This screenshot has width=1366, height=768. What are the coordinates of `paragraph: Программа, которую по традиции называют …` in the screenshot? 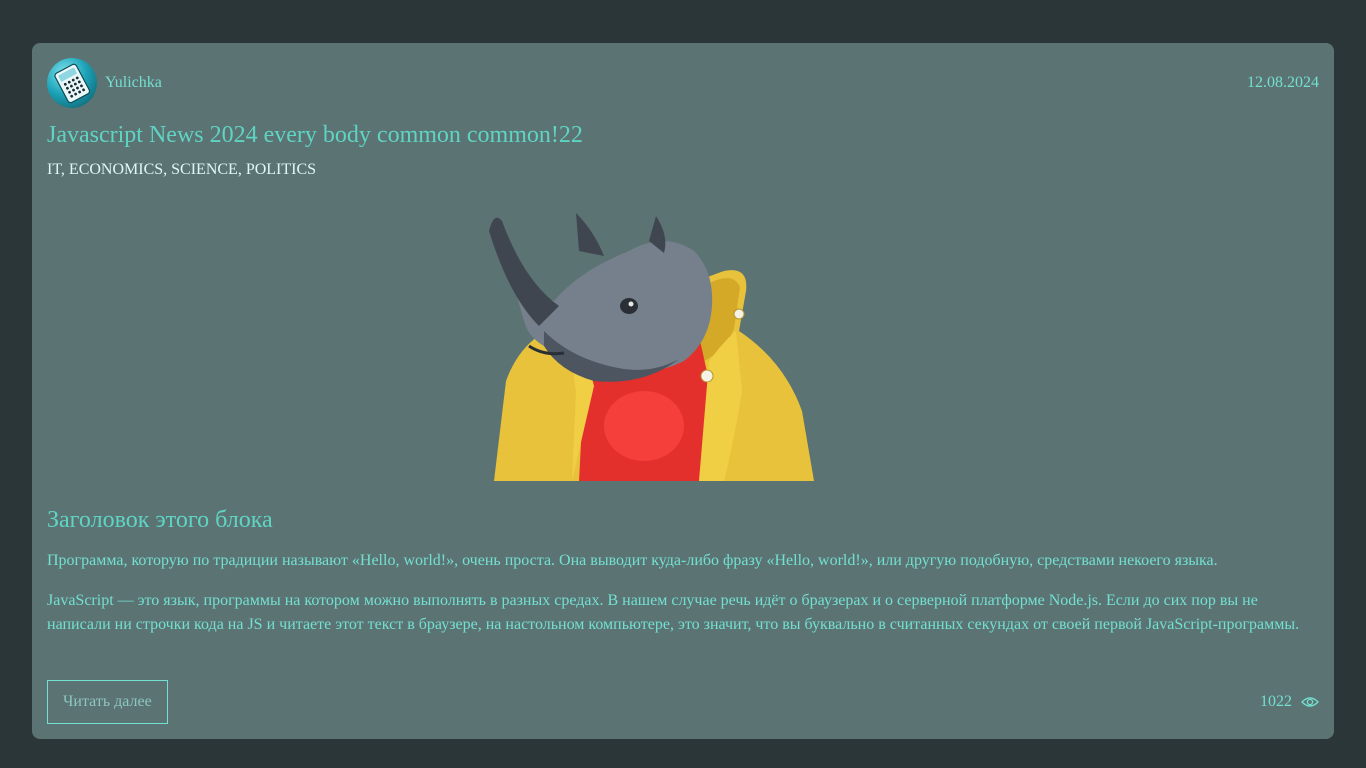 It's located at (632, 560).